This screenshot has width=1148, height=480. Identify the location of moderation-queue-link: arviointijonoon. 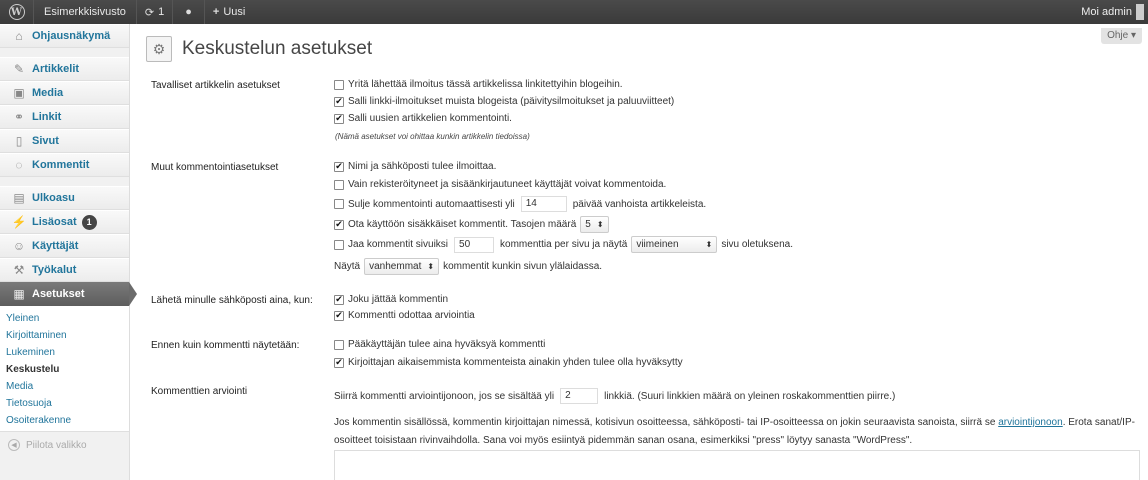
(1030, 422).